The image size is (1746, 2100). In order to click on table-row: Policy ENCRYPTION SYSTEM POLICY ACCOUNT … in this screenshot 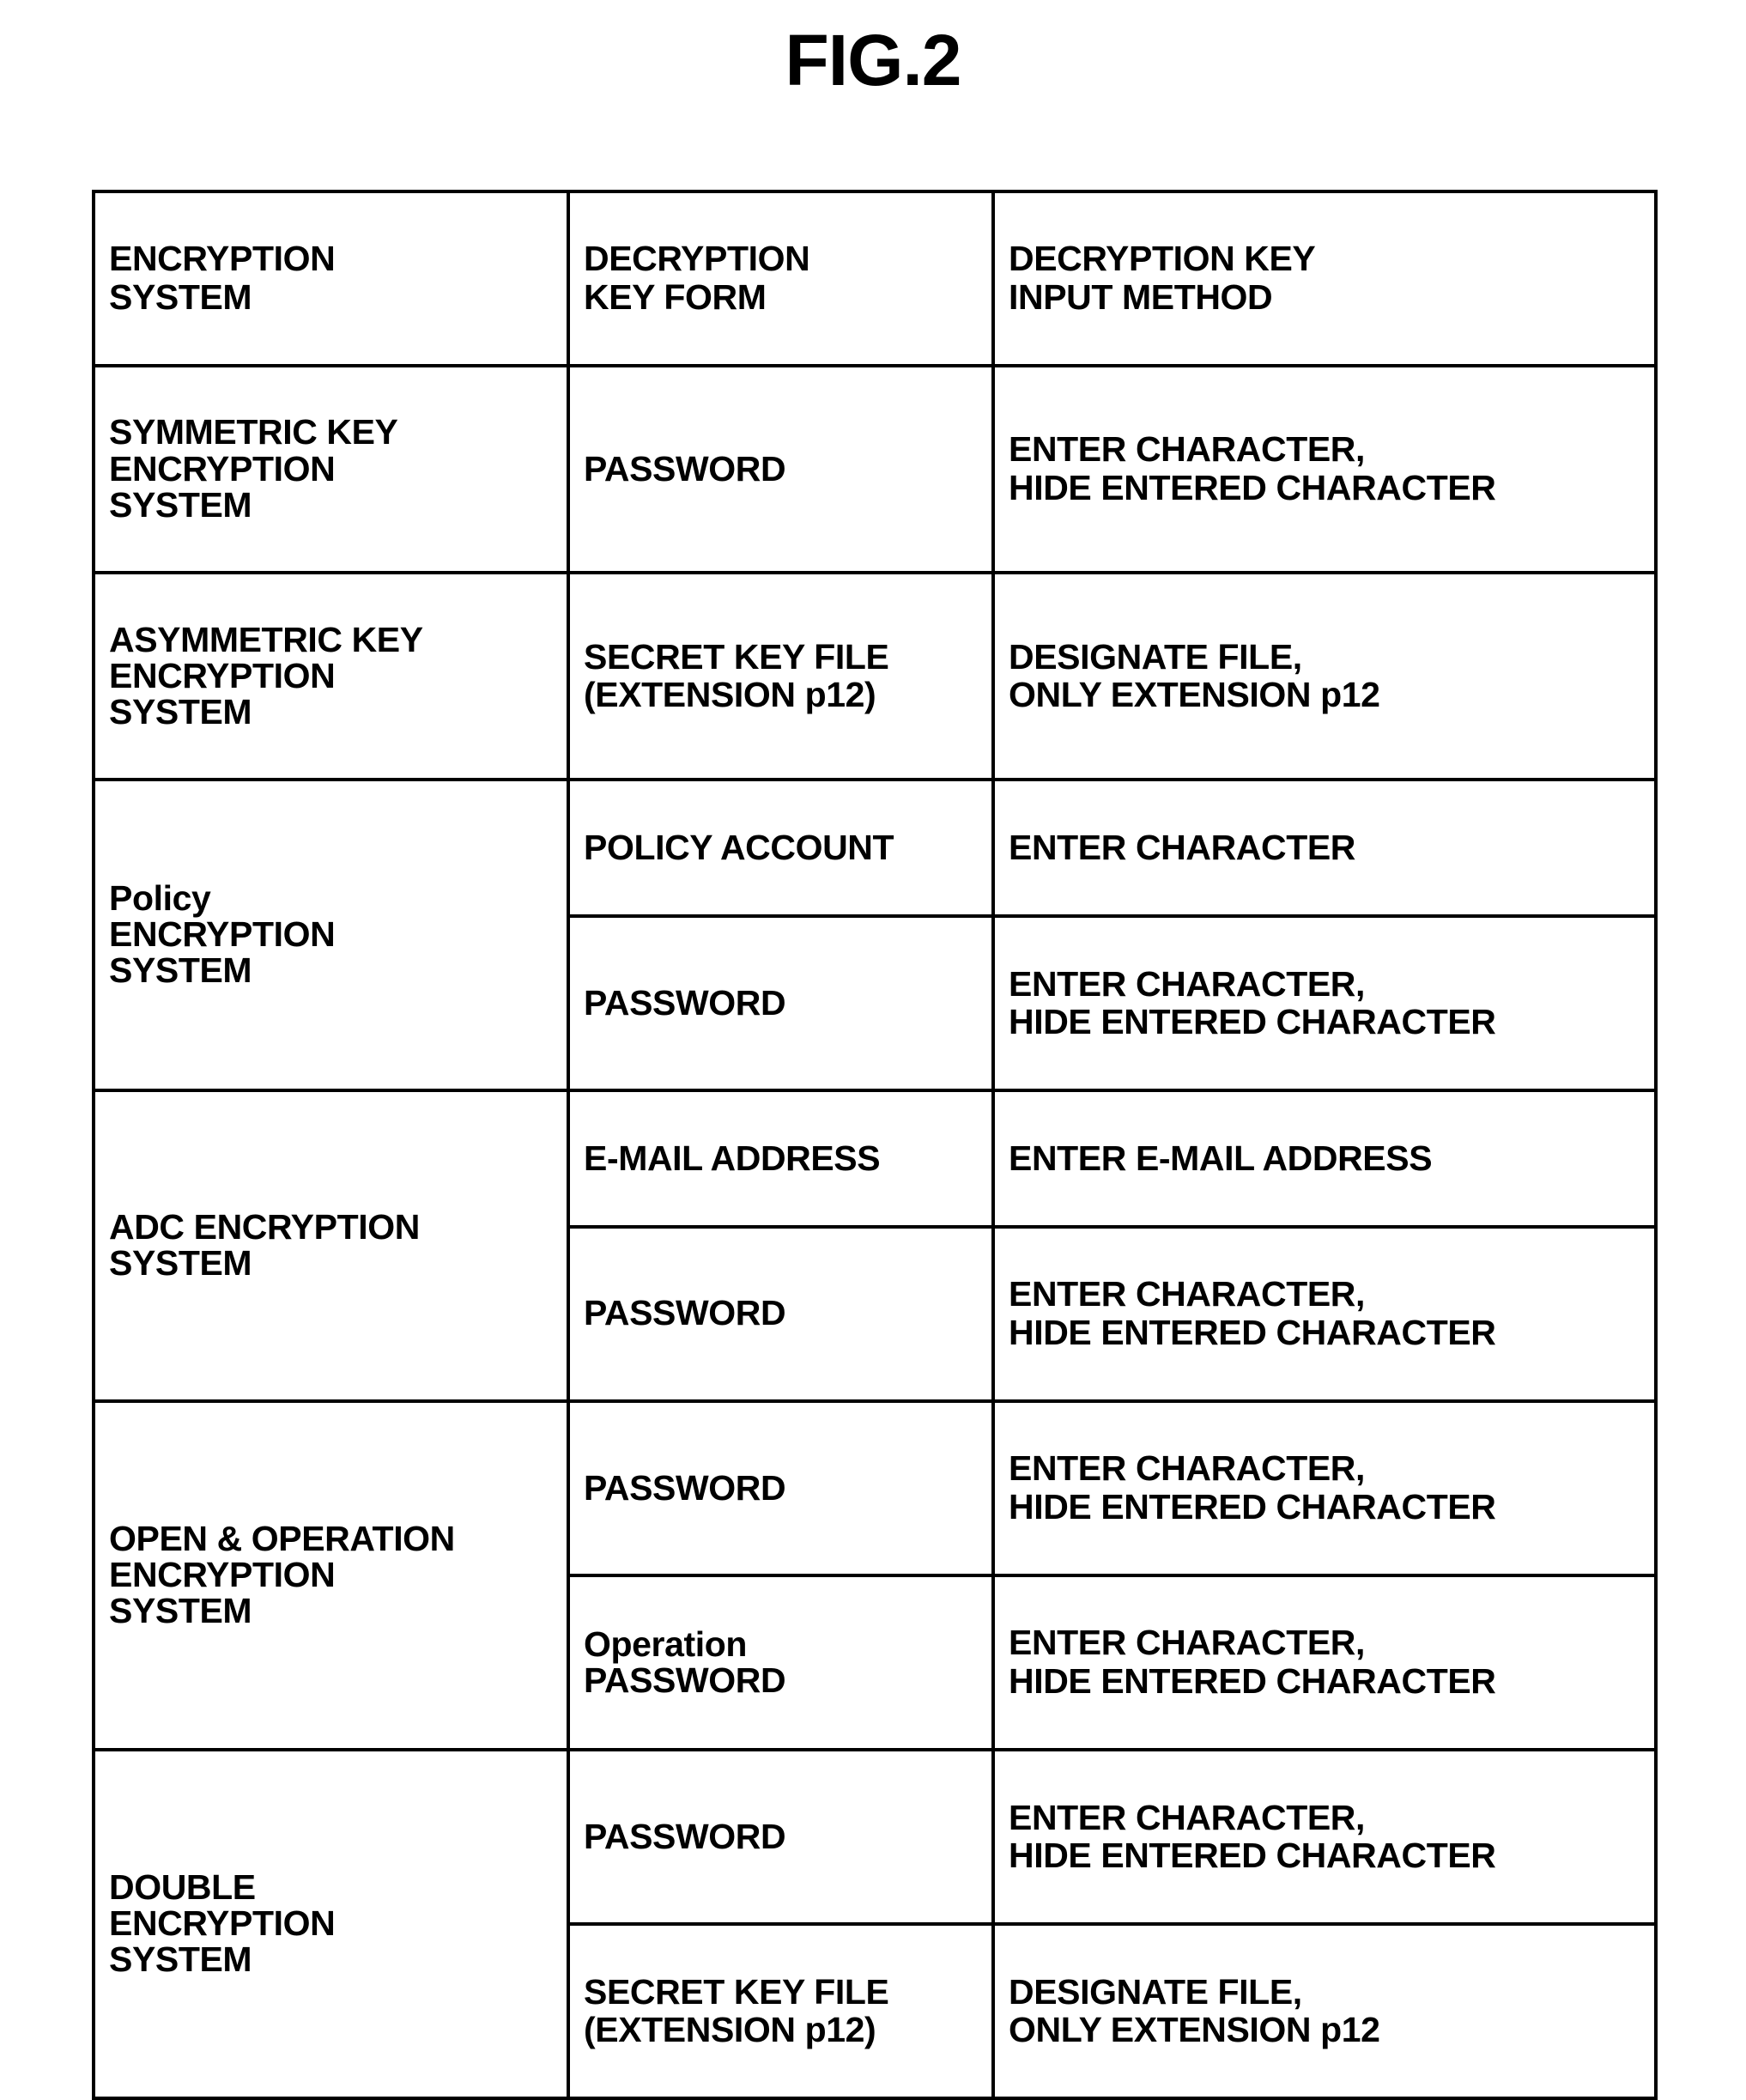, I will do `click(875, 935)`.